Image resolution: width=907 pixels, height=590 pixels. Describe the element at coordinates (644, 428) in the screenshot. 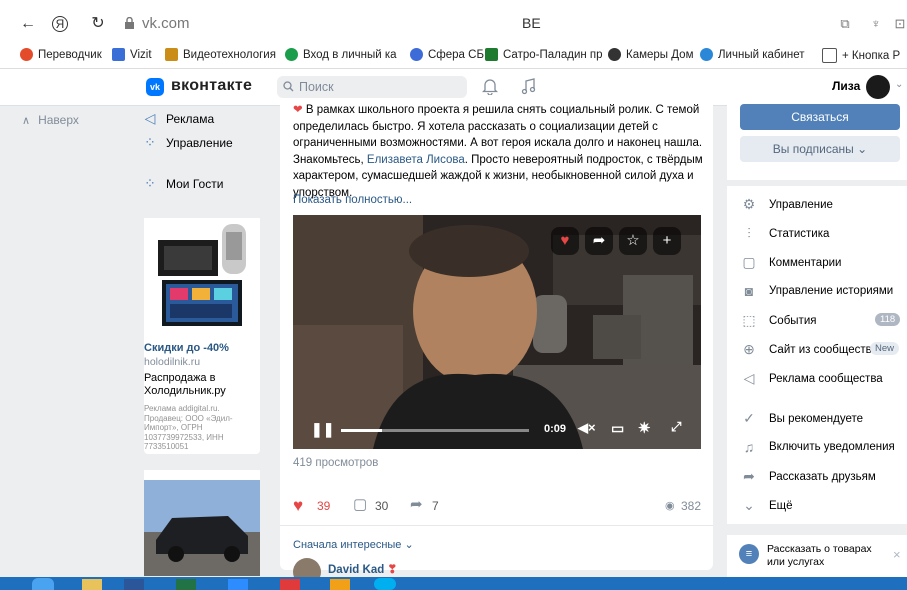

I see `settings-icon: ✷` at that location.